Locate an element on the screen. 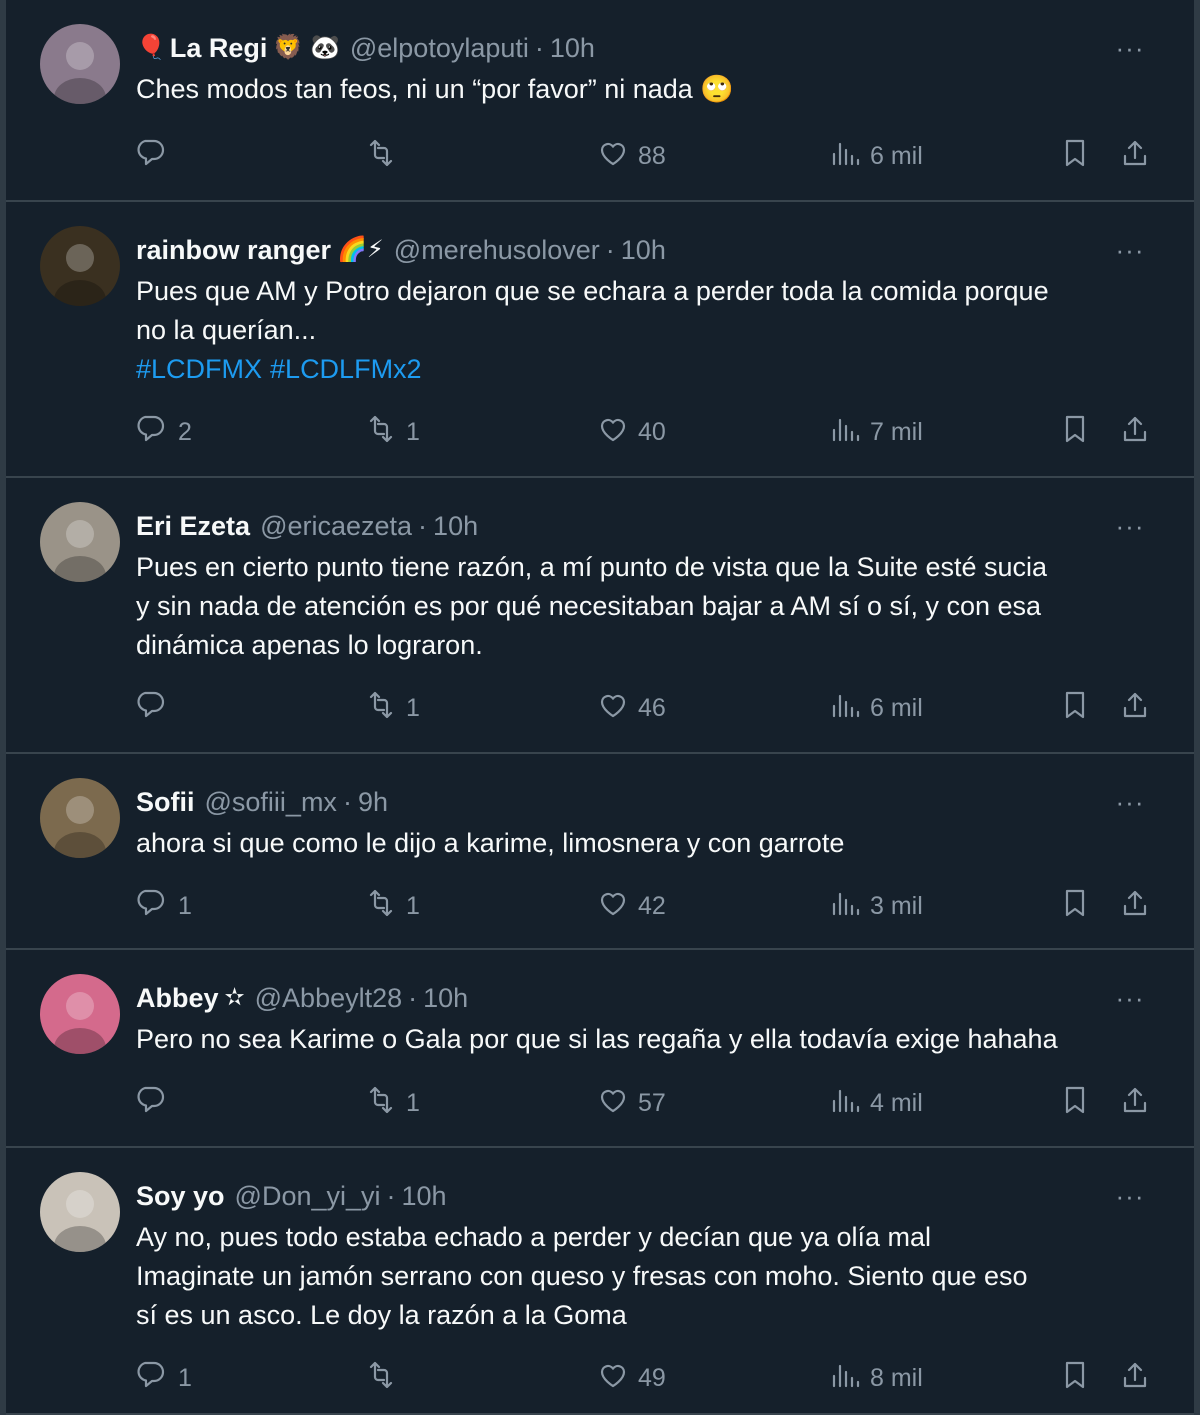  reply-button: 2 is located at coordinates (164, 432).